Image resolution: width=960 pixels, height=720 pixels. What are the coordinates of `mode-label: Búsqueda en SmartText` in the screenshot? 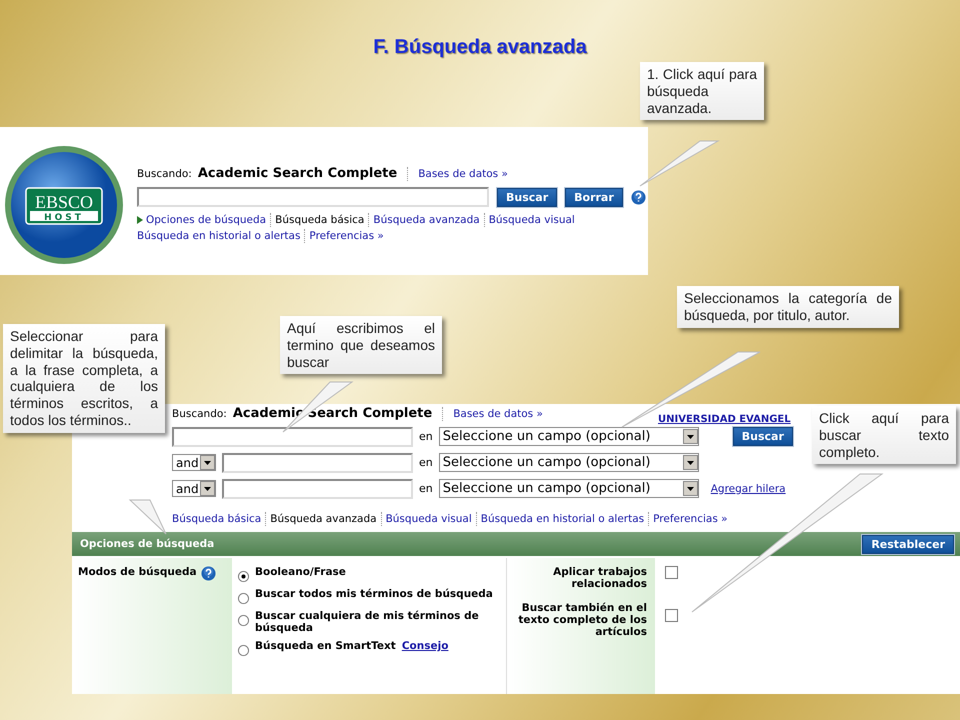 It's located at (325, 646).